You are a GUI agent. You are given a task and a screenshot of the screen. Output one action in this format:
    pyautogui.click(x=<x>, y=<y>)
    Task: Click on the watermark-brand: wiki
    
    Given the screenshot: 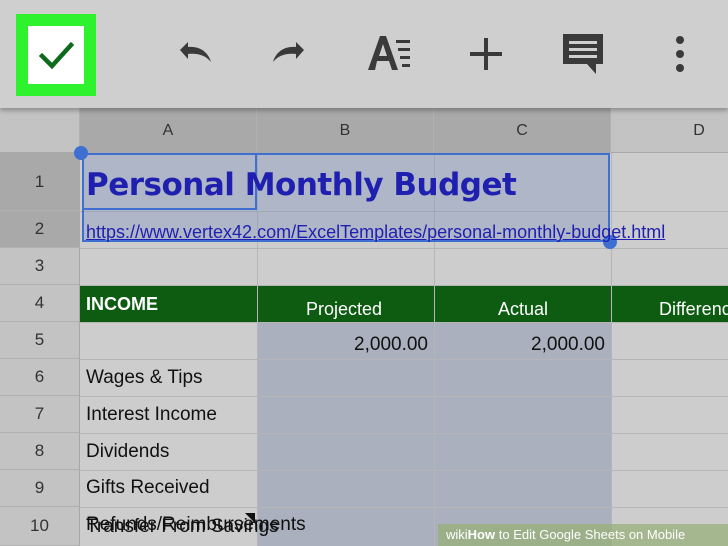 What is the action you would take?
    pyautogui.click(x=457, y=534)
    